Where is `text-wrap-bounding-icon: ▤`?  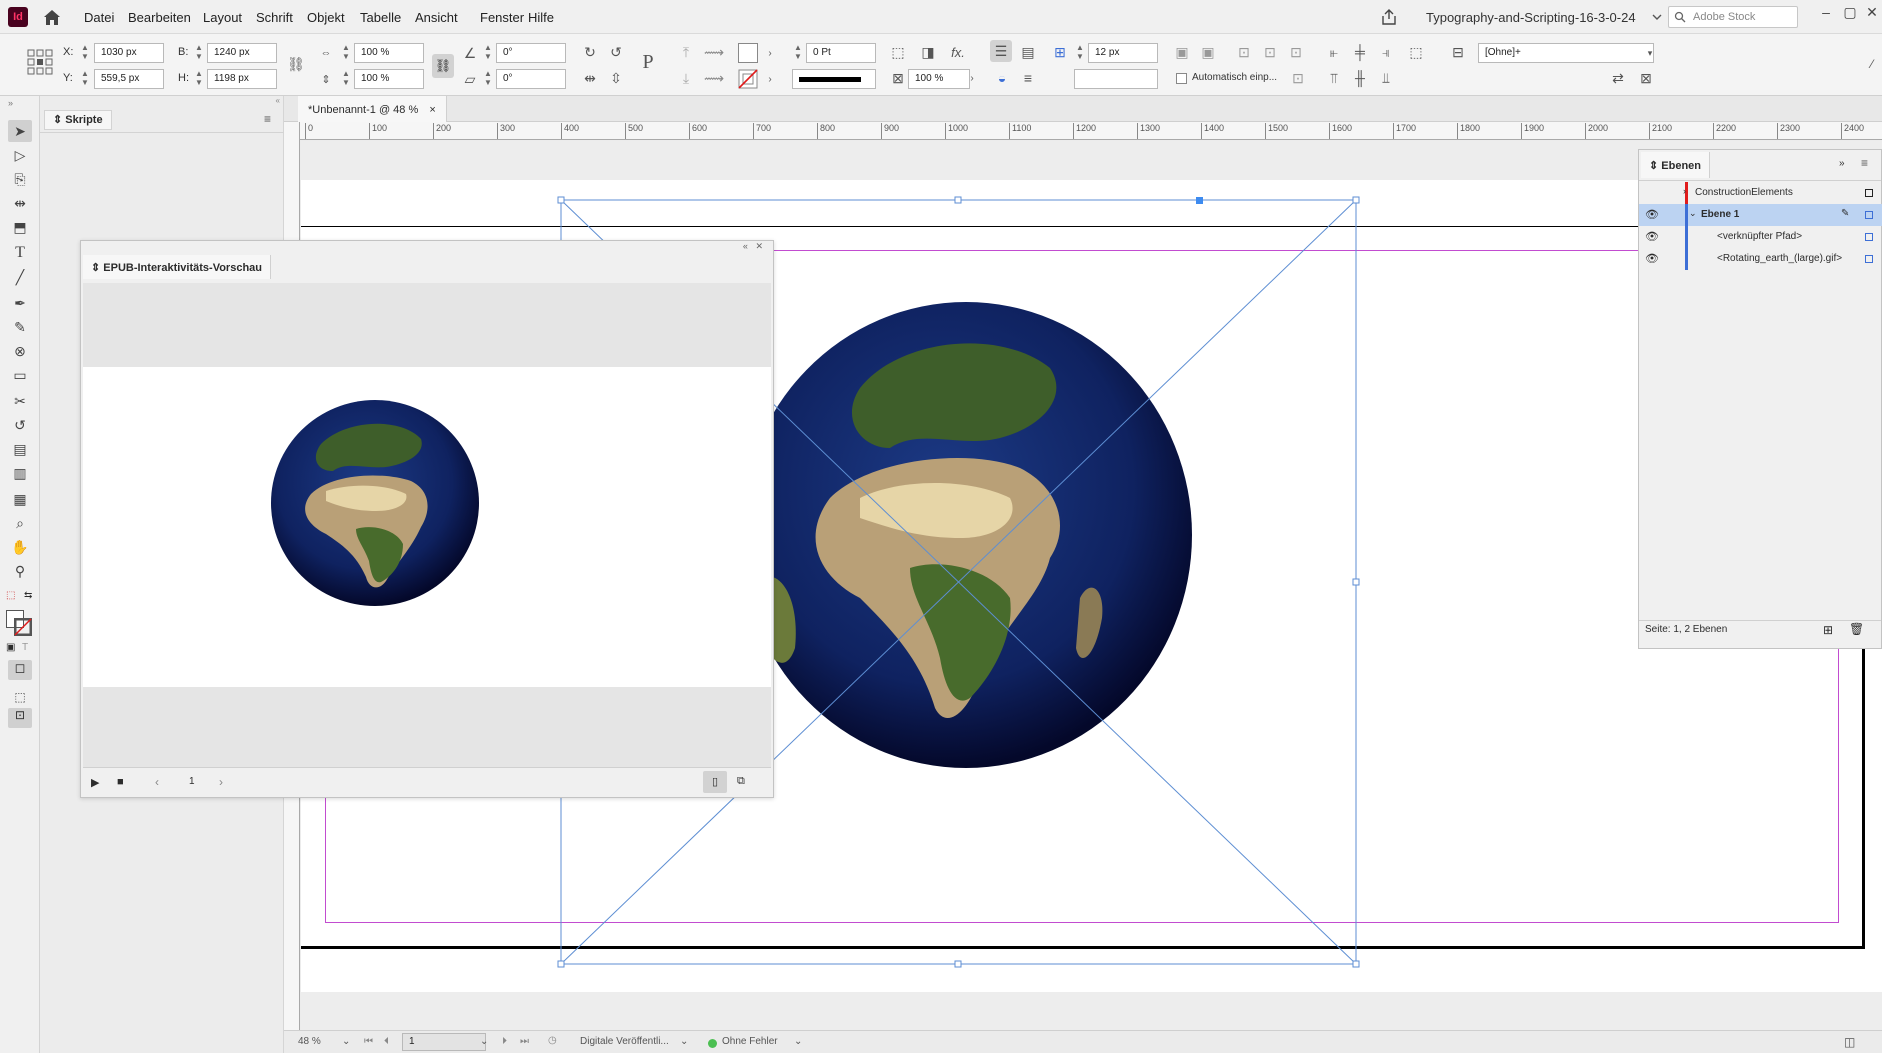 text-wrap-bounding-icon: ▤ is located at coordinates (1028, 52).